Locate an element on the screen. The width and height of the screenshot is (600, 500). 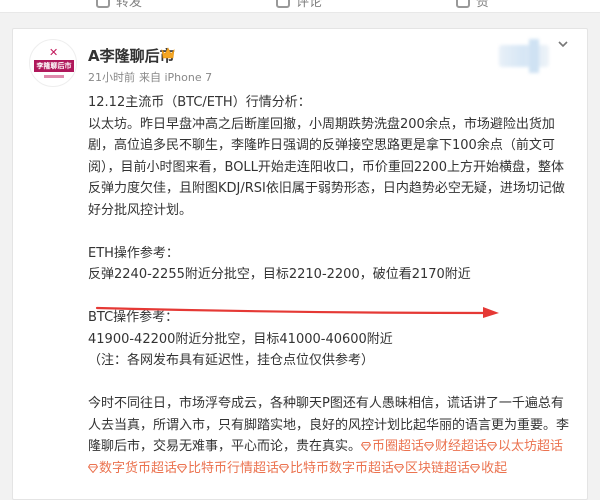
topic-tag: 以太坊超话 is located at coordinates (525, 446).